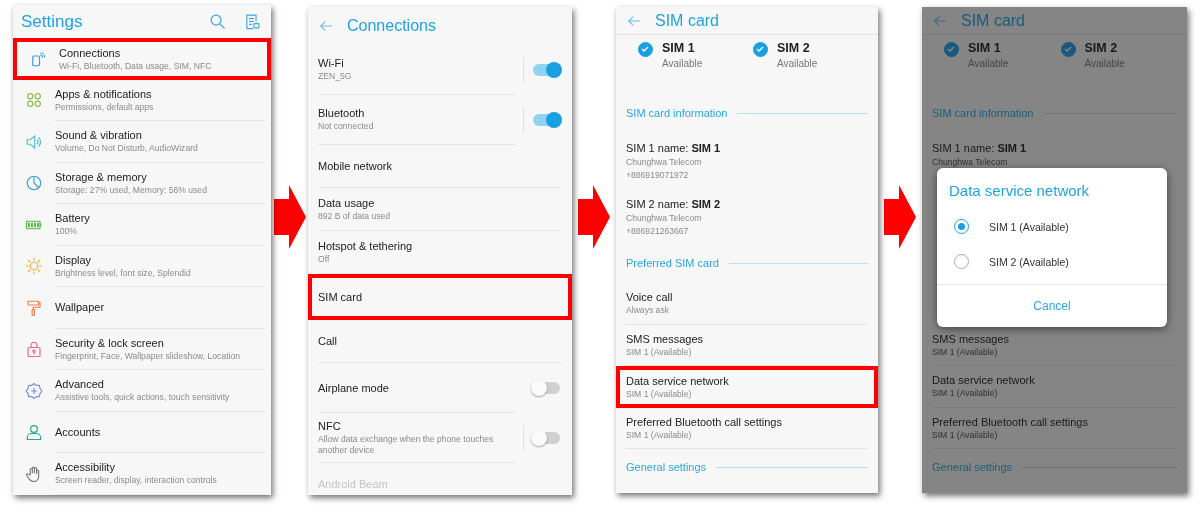 This screenshot has width=1200, height=513. Describe the element at coordinates (90, 52) in the screenshot. I see `item-title: Connections` at that location.